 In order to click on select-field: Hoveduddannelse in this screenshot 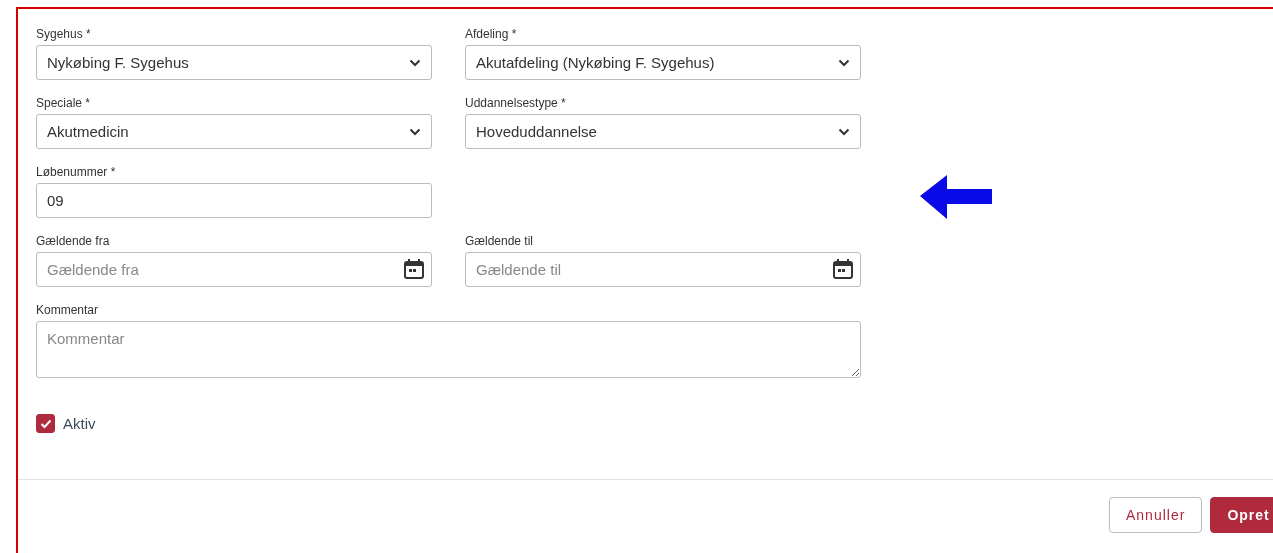, I will do `click(663, 131)`.